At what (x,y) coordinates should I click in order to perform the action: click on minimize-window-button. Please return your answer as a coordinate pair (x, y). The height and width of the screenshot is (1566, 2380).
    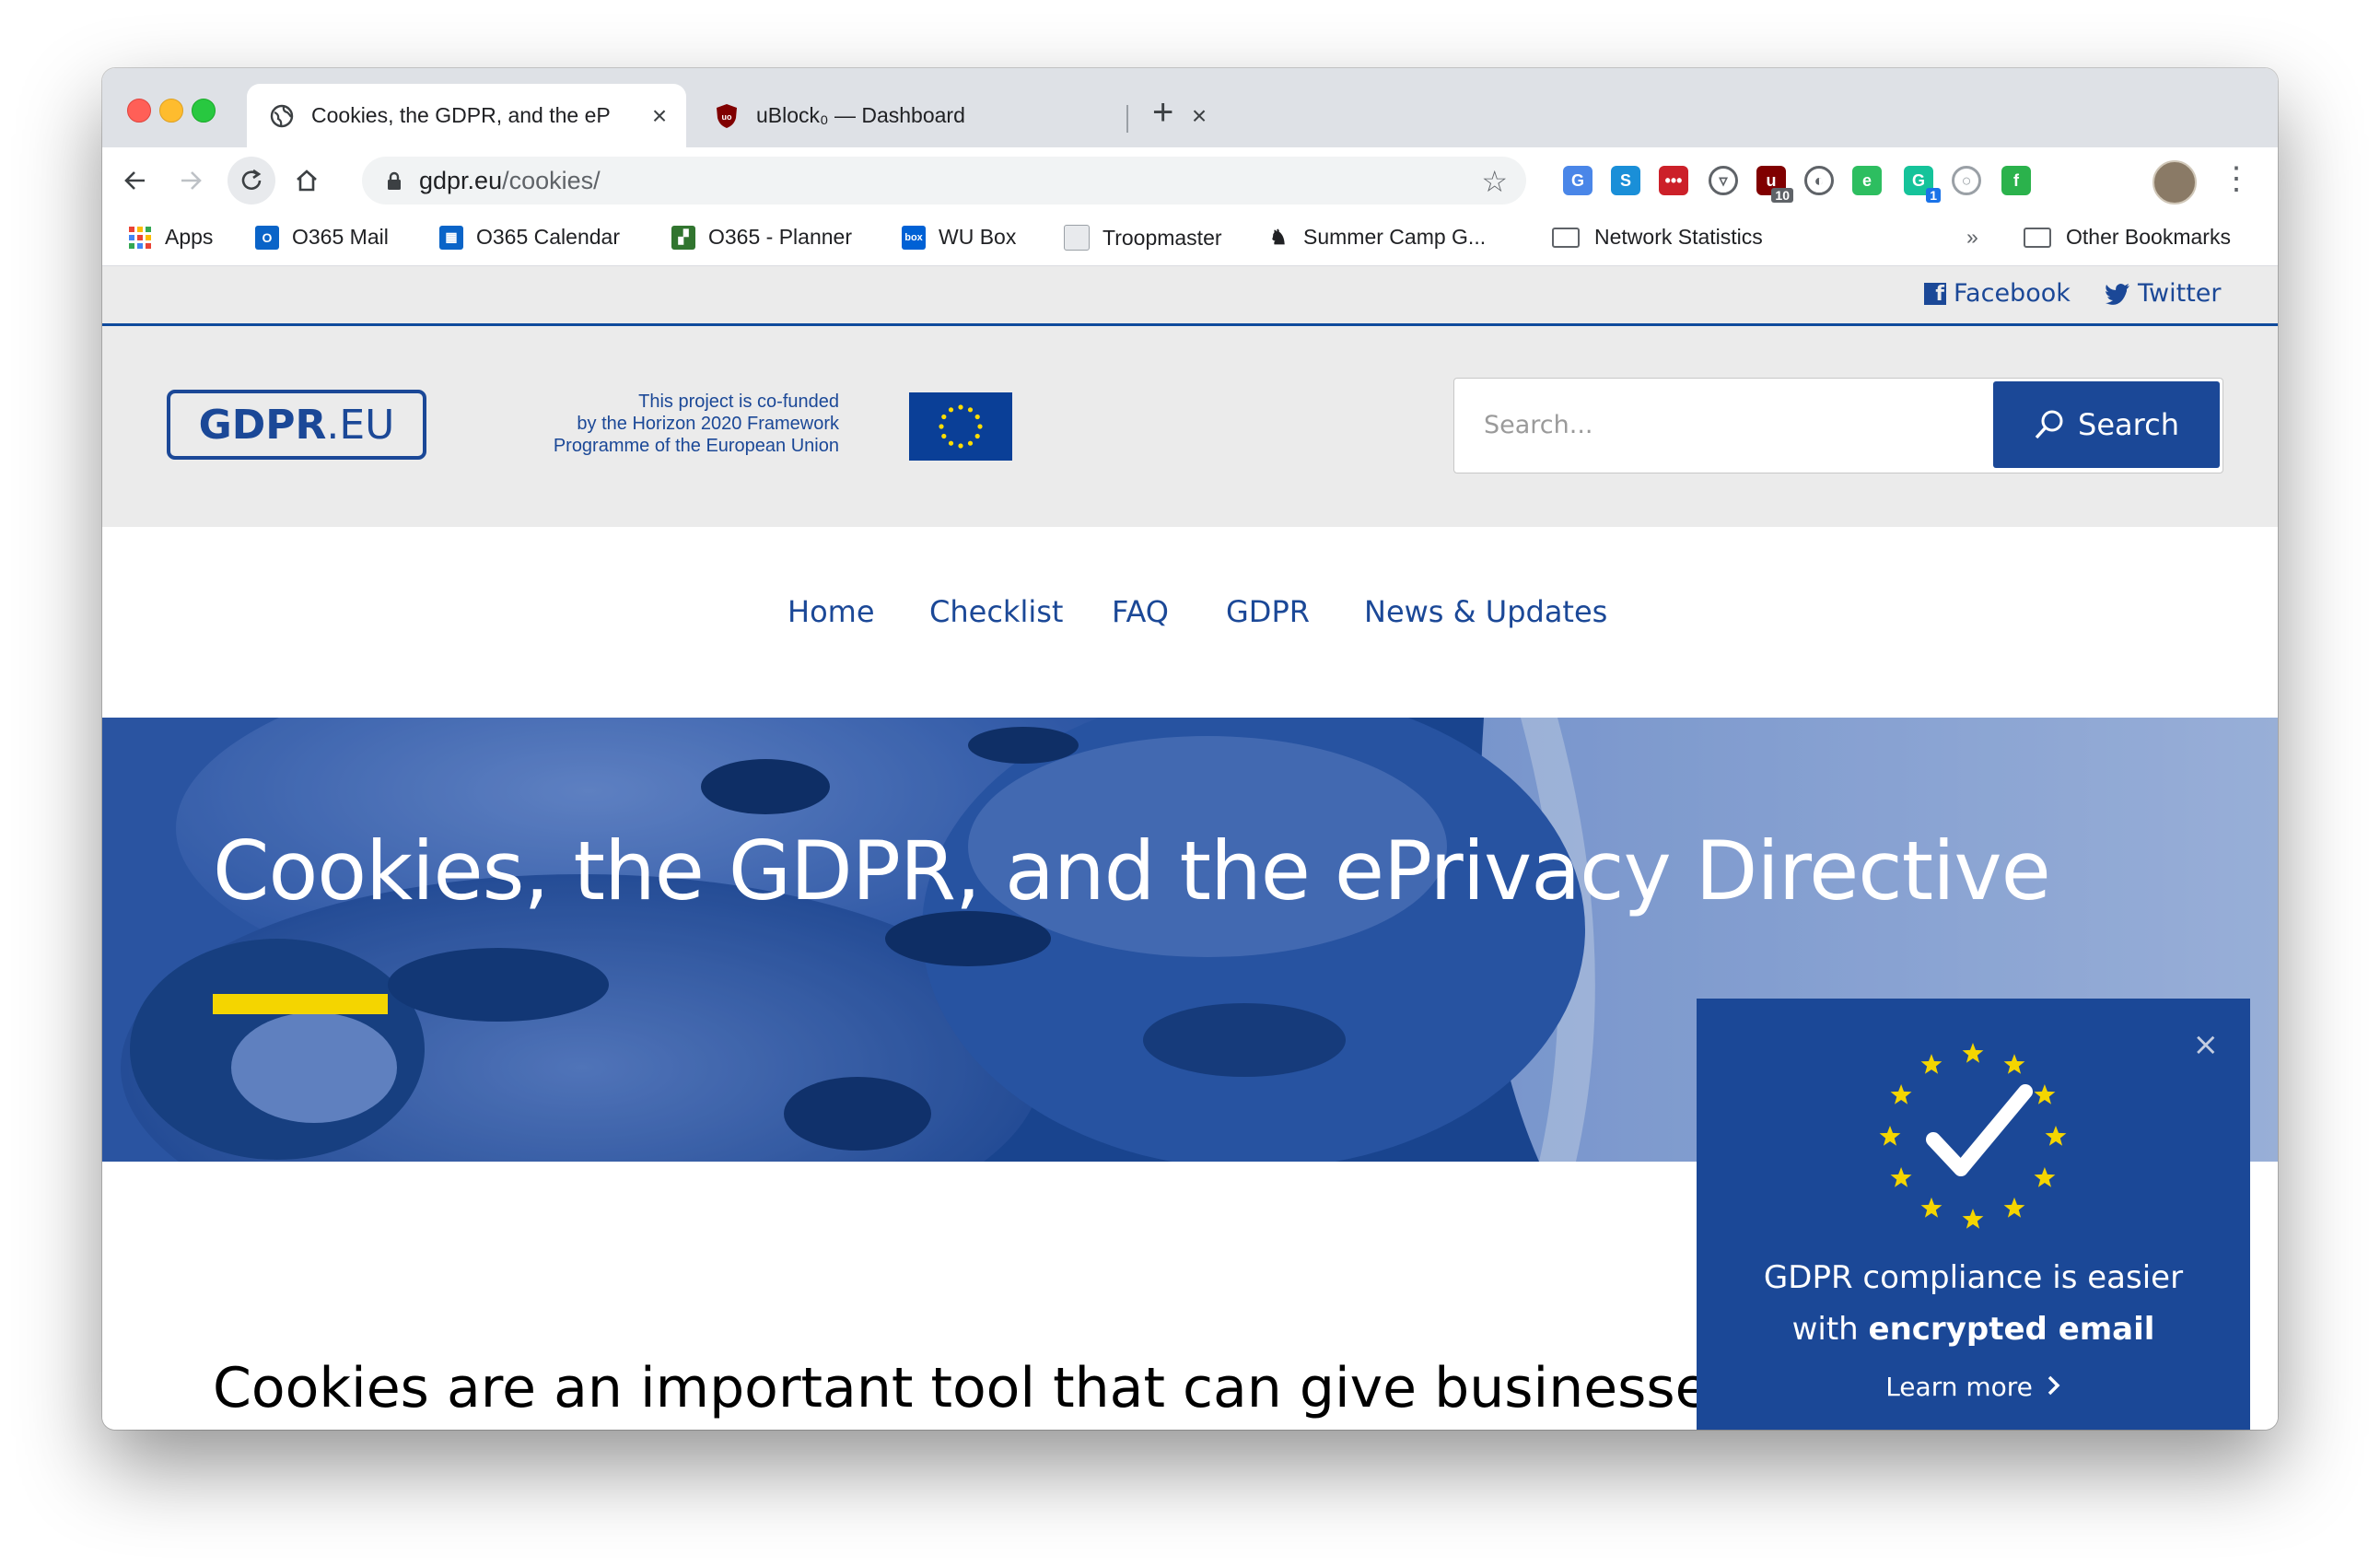
    Looking at the image, I should click on (171, 111).